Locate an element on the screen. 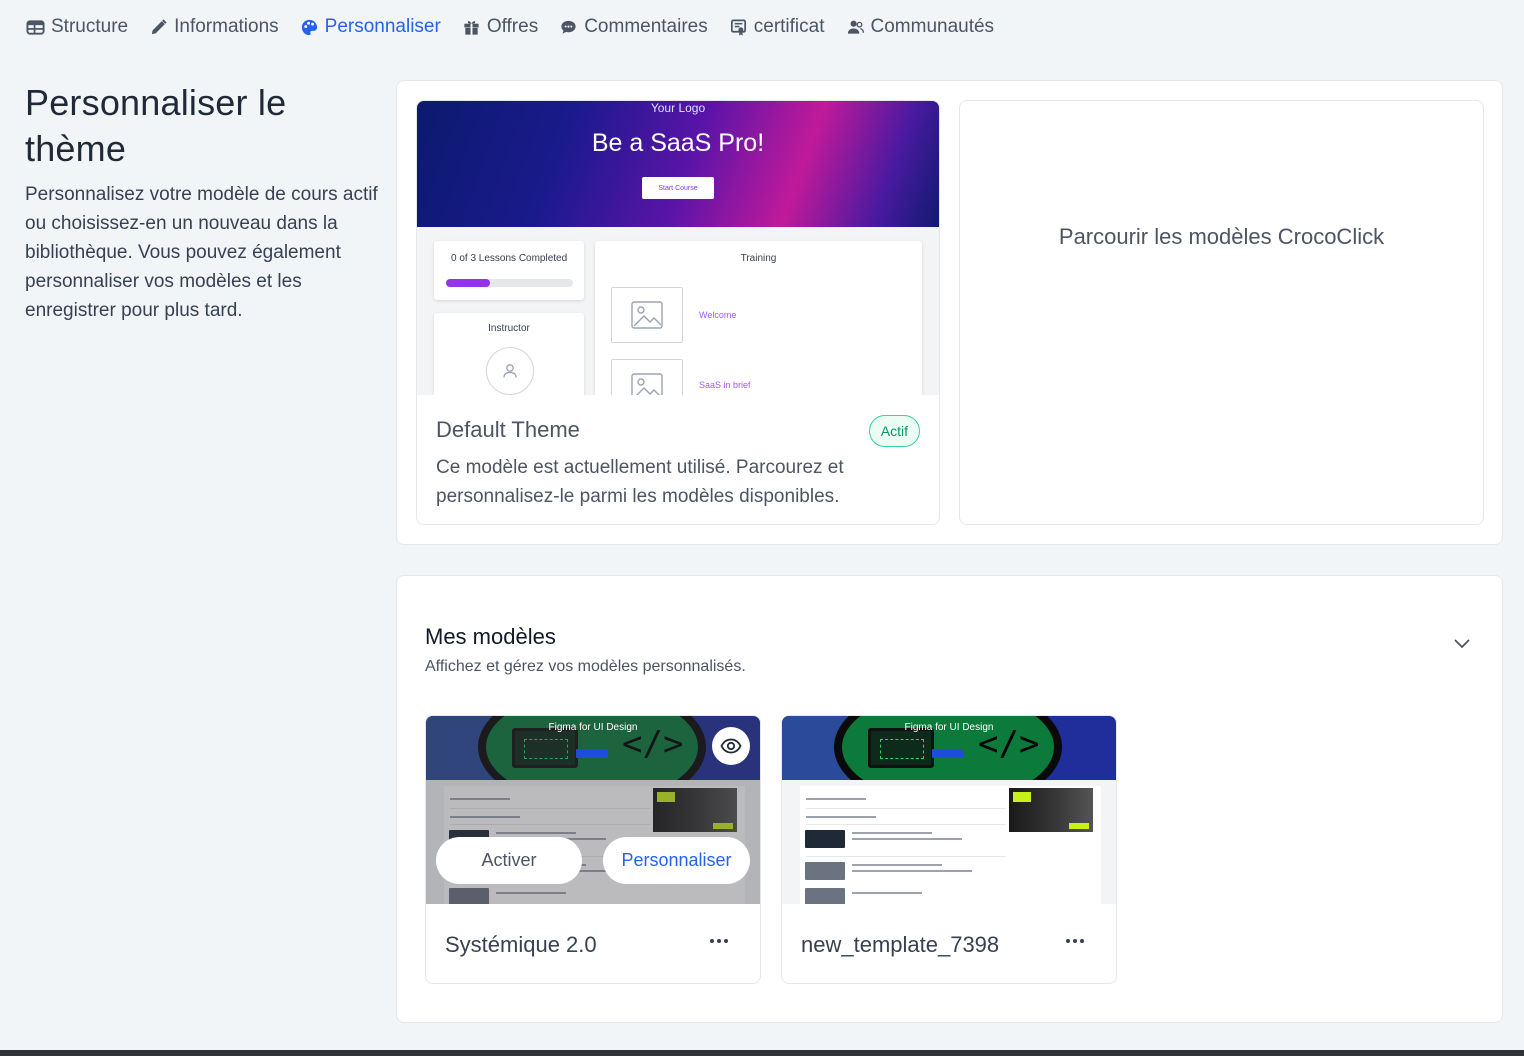  preview-progress-fill is located at coordinates (468, 283).